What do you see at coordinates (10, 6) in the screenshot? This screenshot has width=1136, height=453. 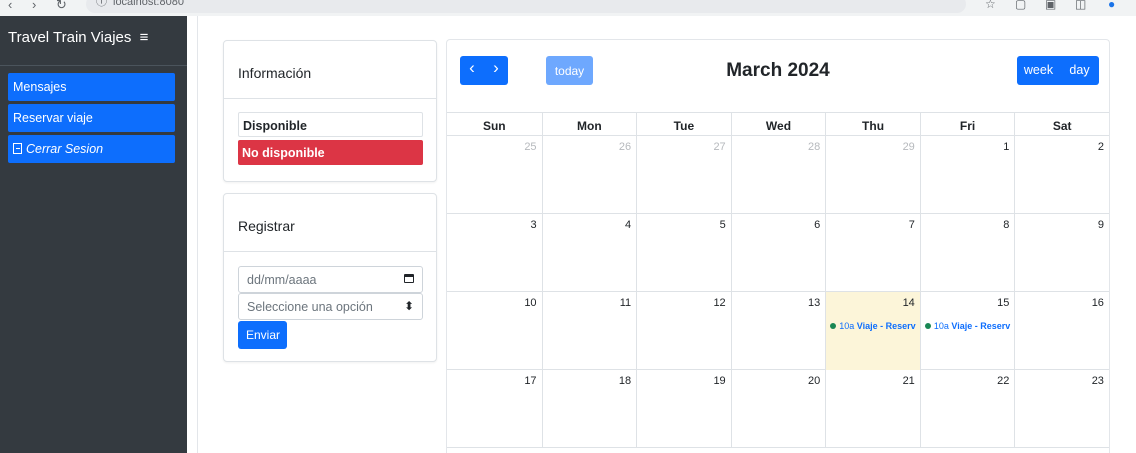 I see `back-icon: ‹` at bounding box center [10, 6].